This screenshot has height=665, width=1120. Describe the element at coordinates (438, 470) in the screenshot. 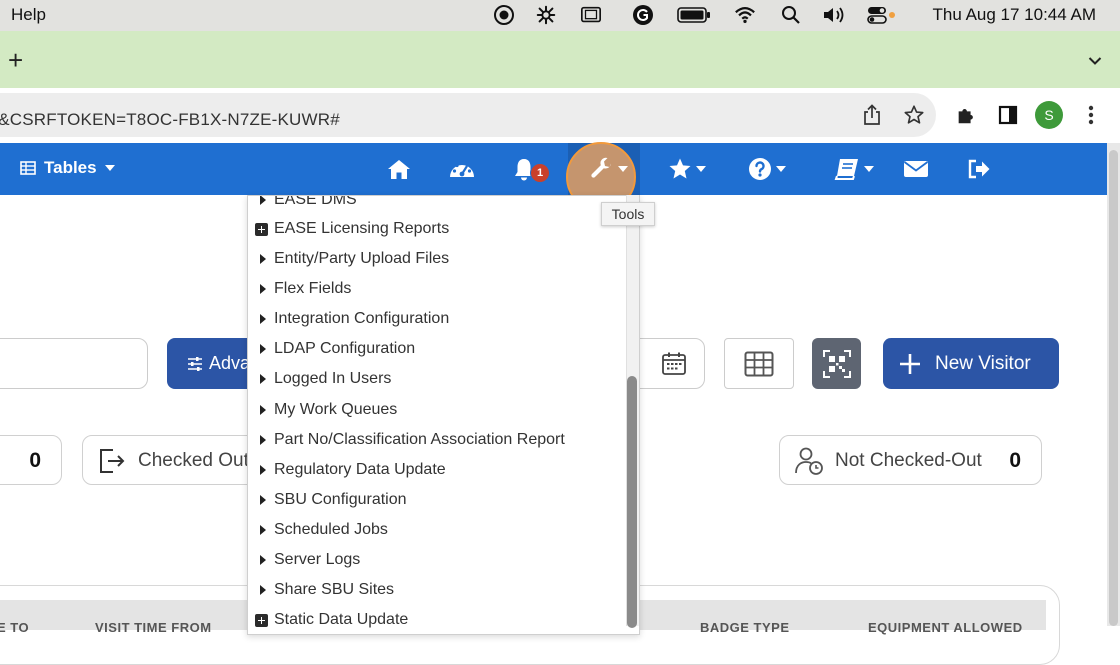

I see `menu-item: Regulatory Data Update` at that location.